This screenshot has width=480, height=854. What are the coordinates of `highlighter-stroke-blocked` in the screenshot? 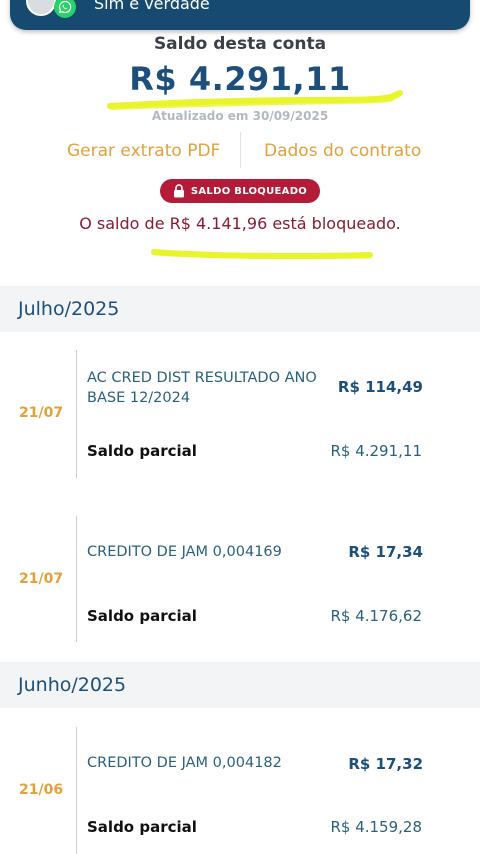 It's located at (262, 254).